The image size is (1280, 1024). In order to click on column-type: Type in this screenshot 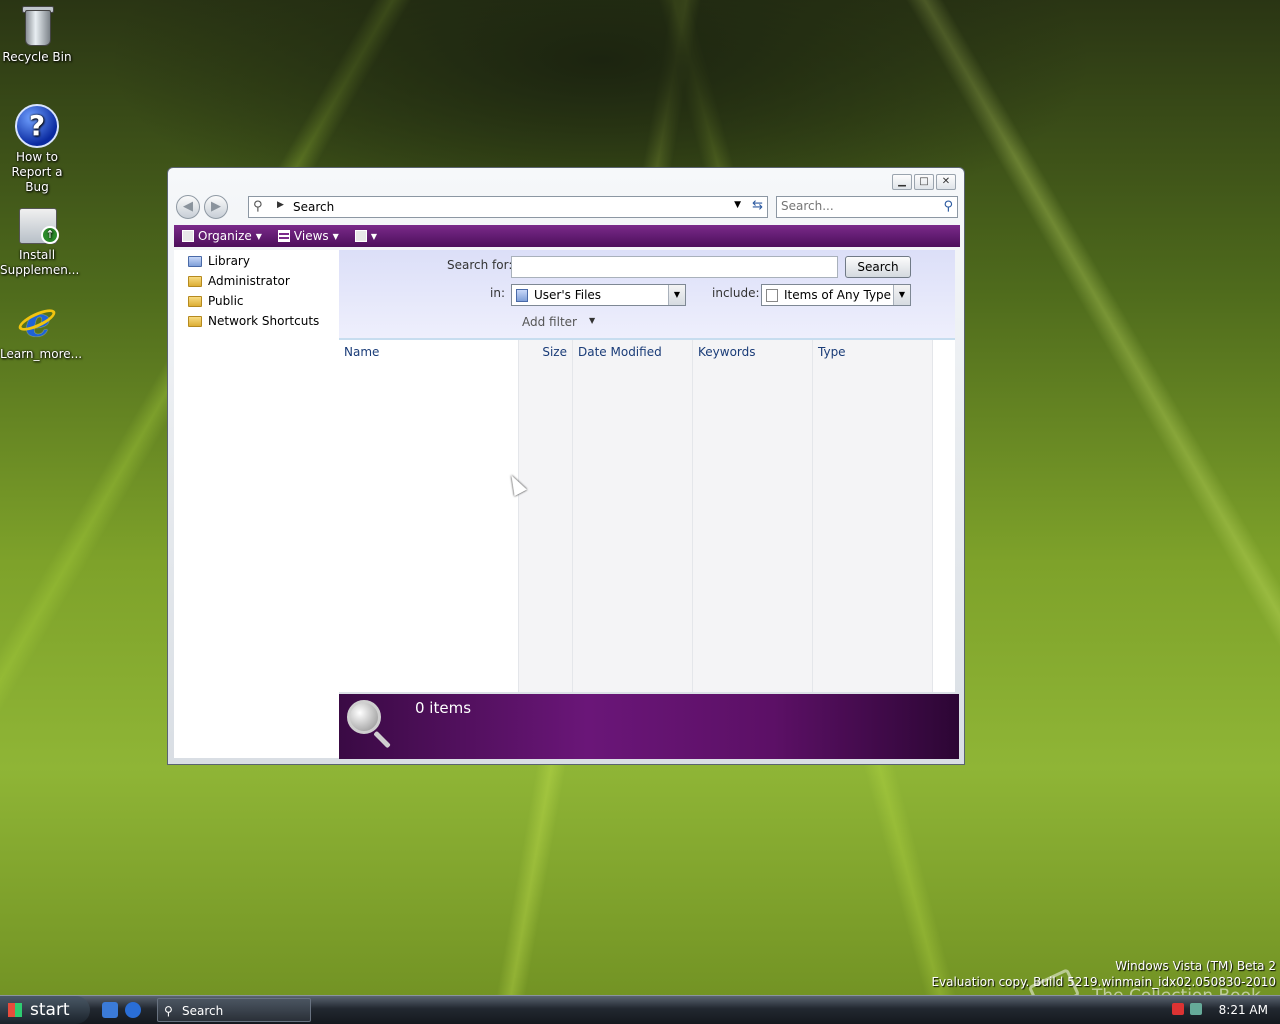, I will do `click(873, 516)`.